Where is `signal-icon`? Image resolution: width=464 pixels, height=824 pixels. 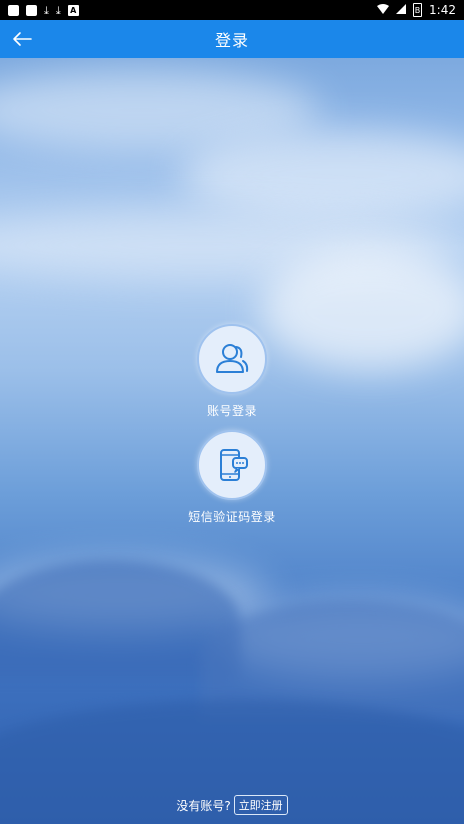 signal-icon is located at coordinates (401, 10).